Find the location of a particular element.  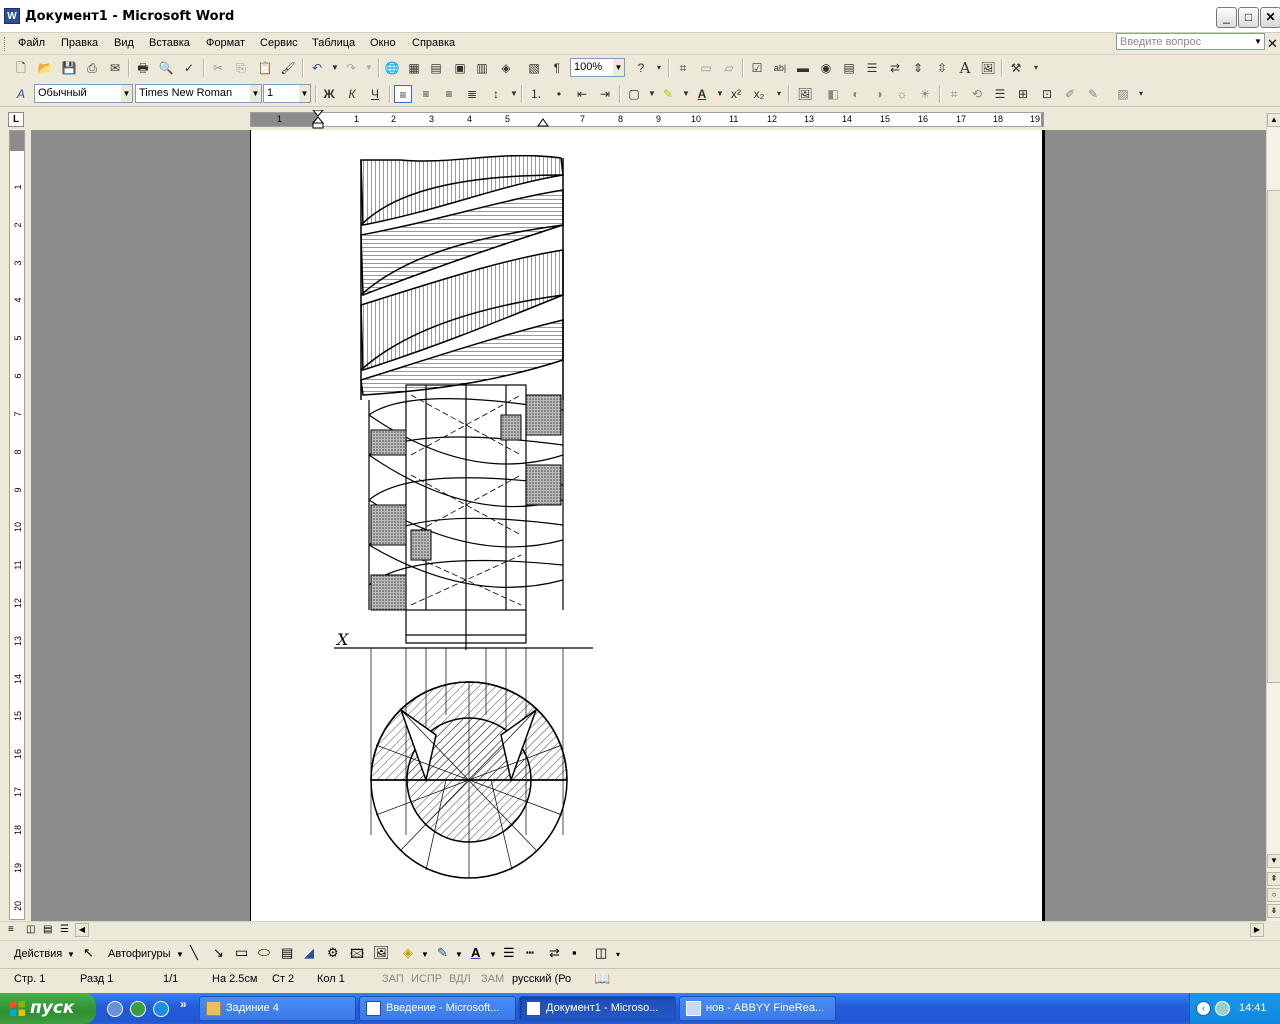

toolbar-options-icon: ▾ is located at coordinates (779, 94).